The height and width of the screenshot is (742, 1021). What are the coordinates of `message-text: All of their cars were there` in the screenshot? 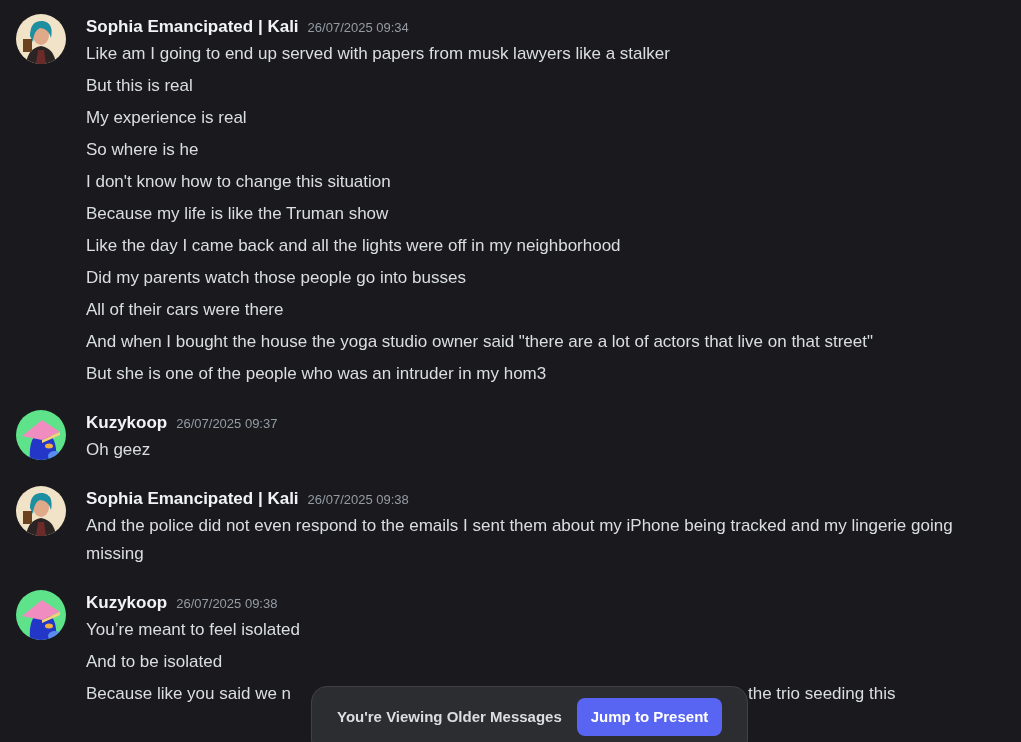 It's located at (185, 310).